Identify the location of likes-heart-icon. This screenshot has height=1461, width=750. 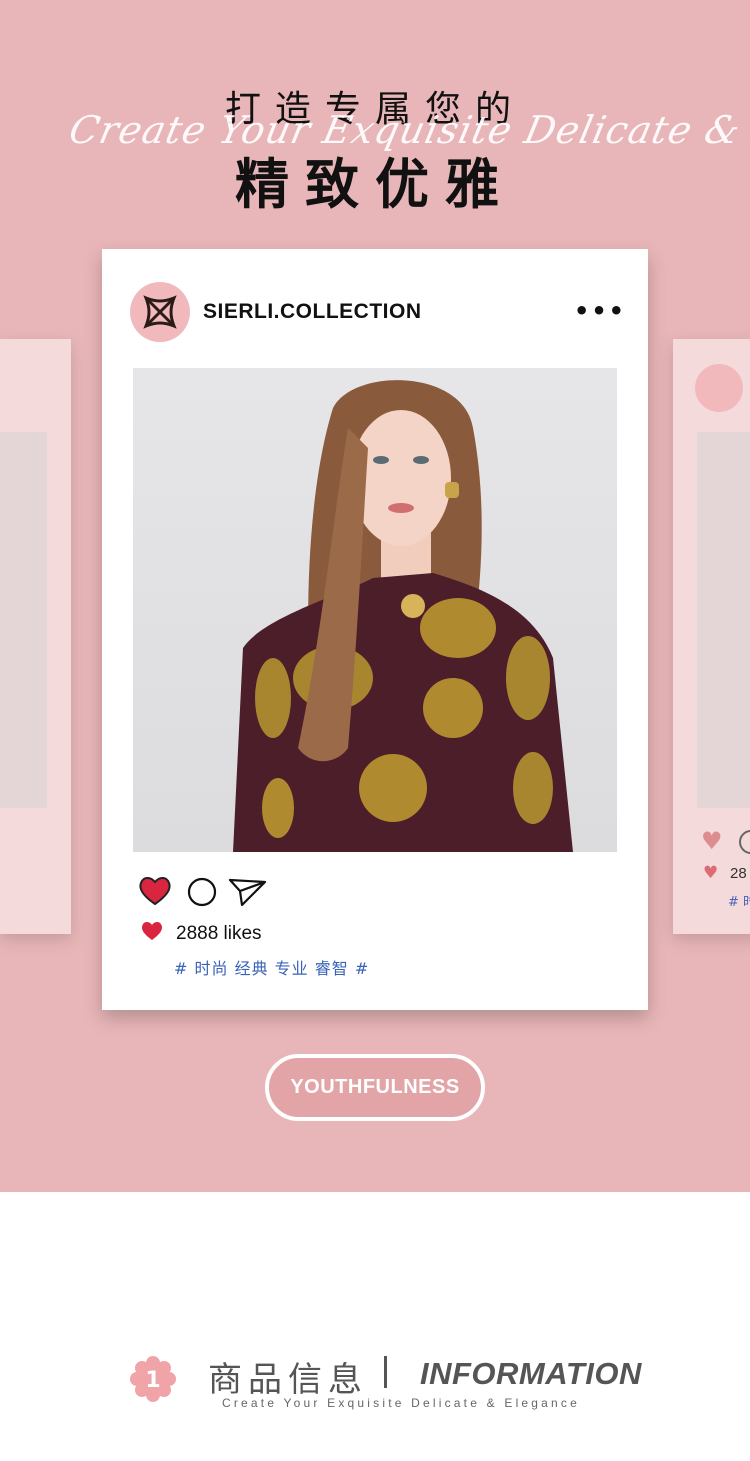
(152, 931).